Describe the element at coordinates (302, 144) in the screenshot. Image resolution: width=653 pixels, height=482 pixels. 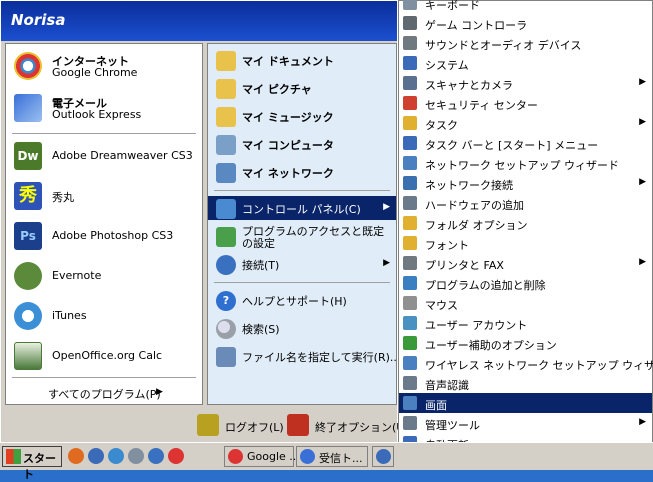
I see `menu-my-computer: マイ コンピュータ` at that location.